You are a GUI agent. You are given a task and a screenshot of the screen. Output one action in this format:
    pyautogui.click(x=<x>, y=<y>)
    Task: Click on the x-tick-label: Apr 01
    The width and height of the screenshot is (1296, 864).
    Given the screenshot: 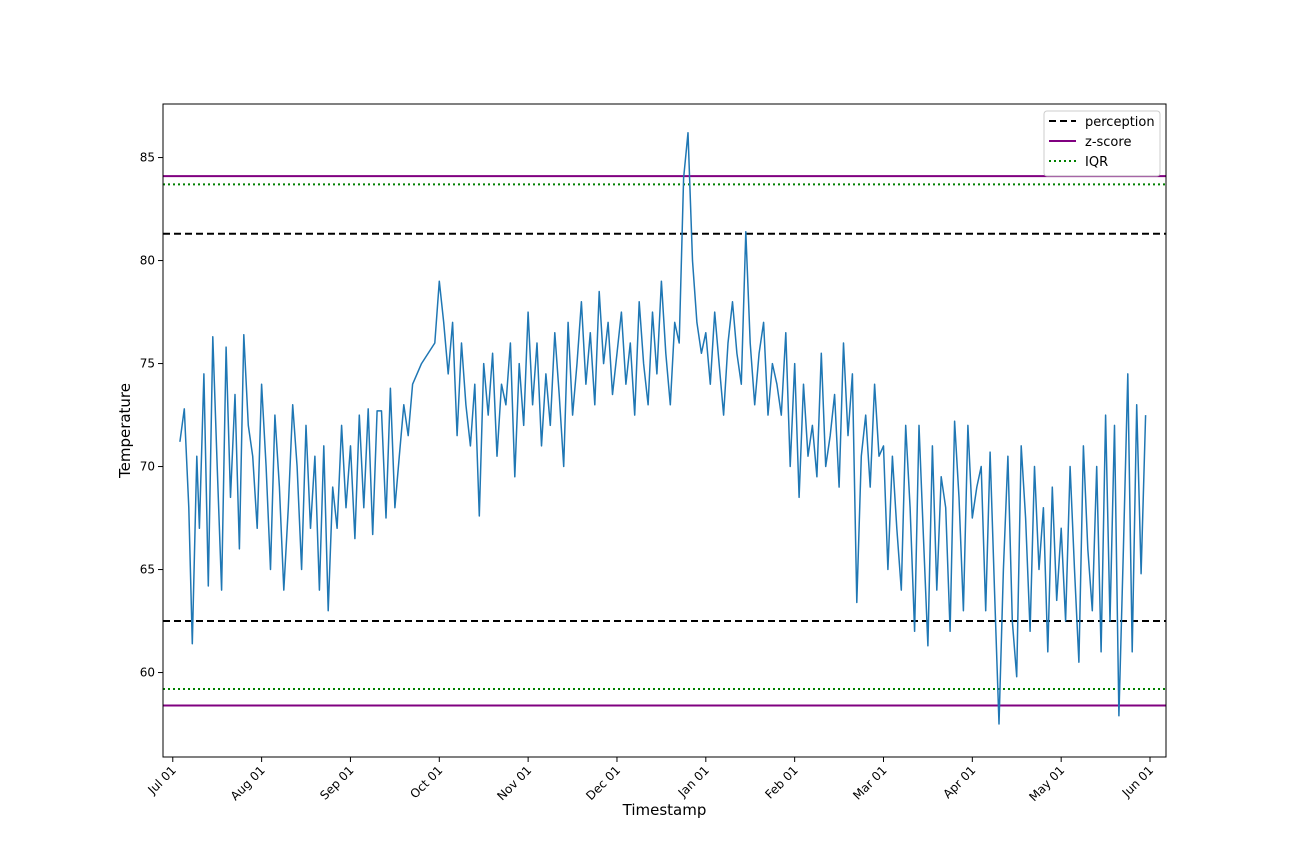 What is the action you would take?
    pyautogui.click(x=959, y=782)
    